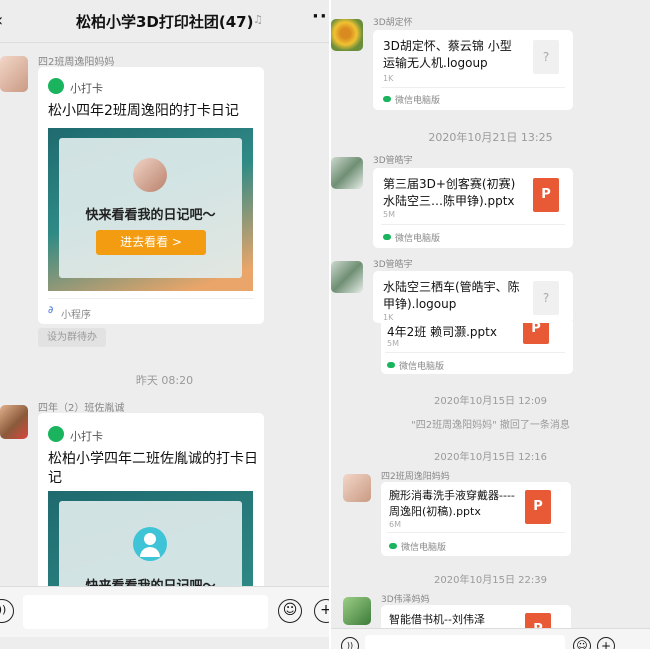 The image size is (650, 649). I want to click on ear-icon: ♫, so click(258, 19).